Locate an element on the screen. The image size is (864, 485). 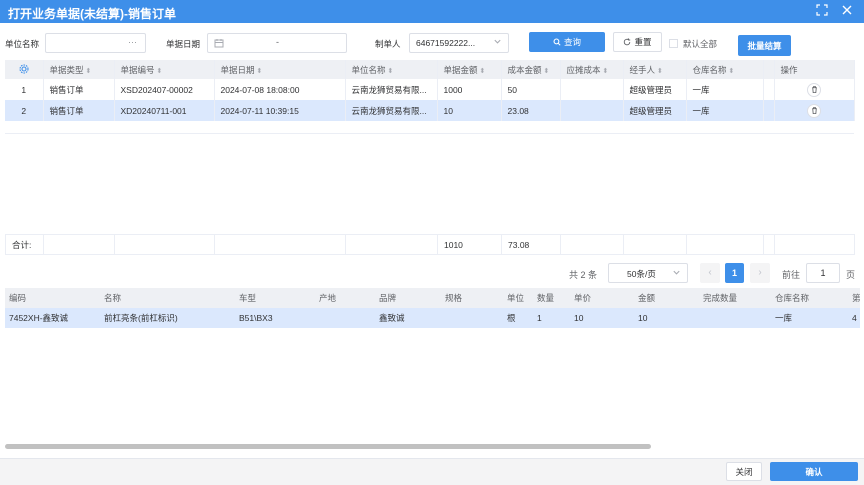
unit-label: 单位名称 is located at coordinates (22, 44).